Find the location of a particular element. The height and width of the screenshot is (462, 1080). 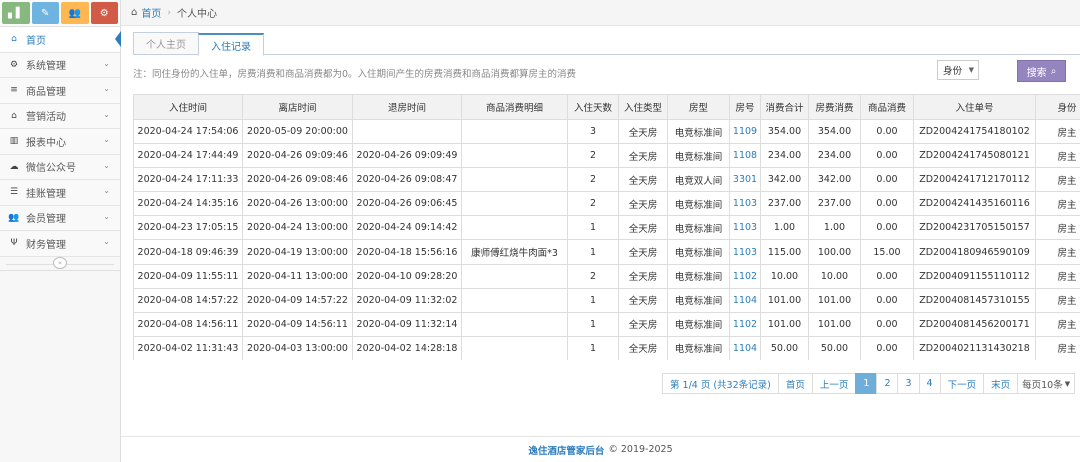

column-header: 离店时间 is located at coordinates (297, 107).